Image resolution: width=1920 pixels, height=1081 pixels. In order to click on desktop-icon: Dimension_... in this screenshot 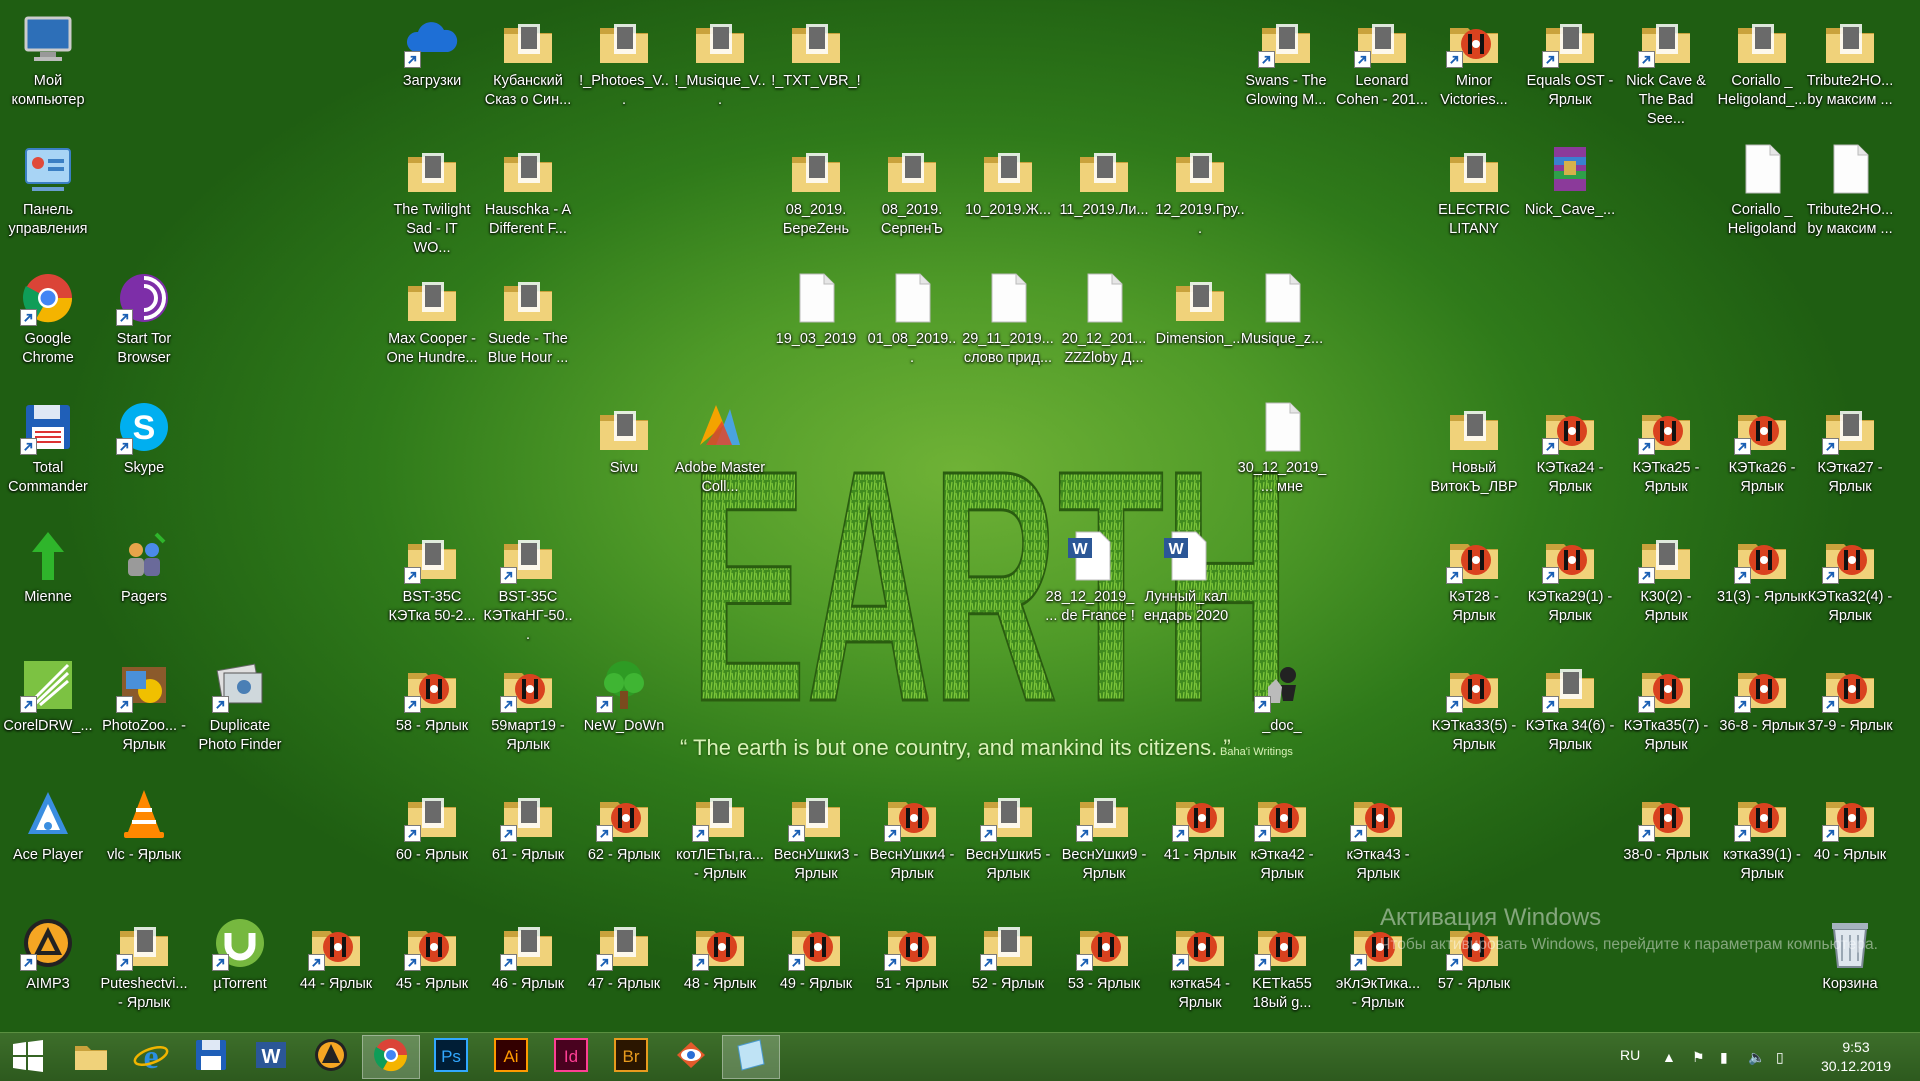, I will do `click(1200, 318)`.